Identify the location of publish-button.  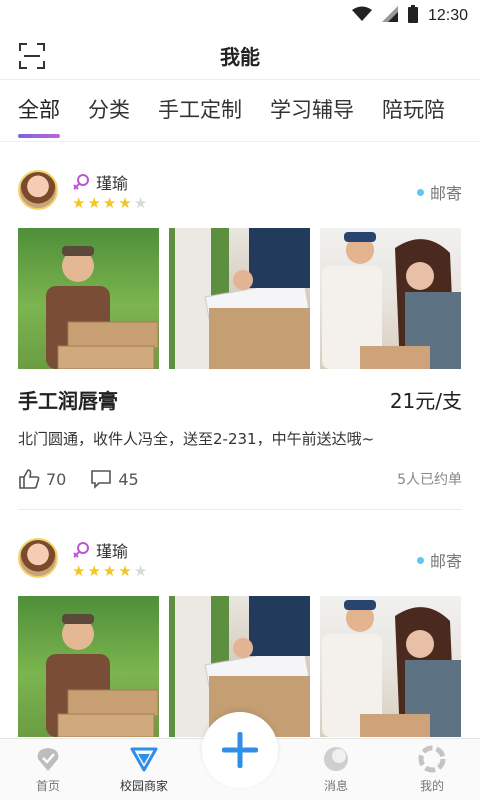
(240, 750).